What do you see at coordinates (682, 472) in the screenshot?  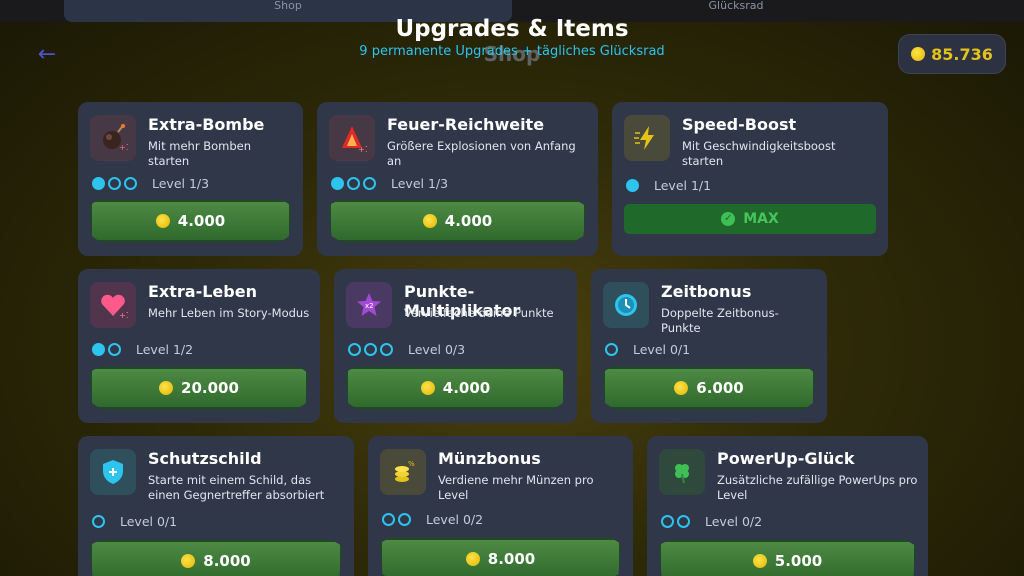 I see `clover-icon` at bounding box center [682, 472].